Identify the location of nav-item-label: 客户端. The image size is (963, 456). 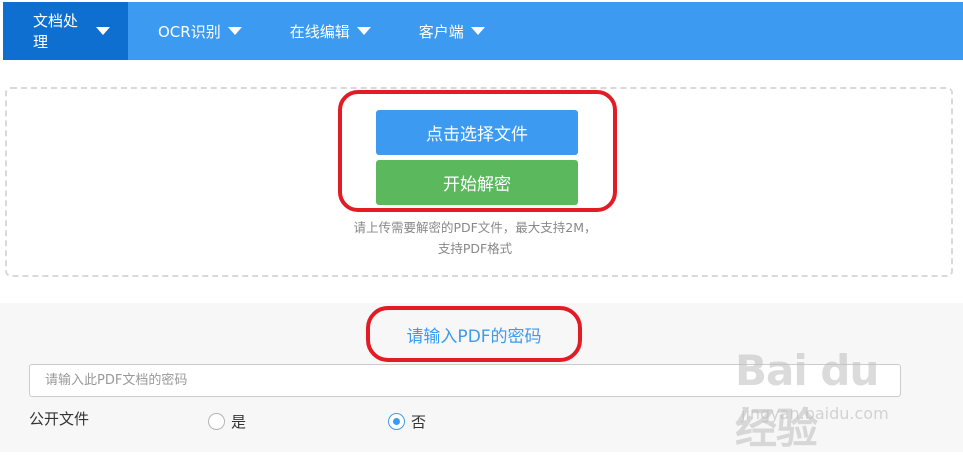
(441, 31).